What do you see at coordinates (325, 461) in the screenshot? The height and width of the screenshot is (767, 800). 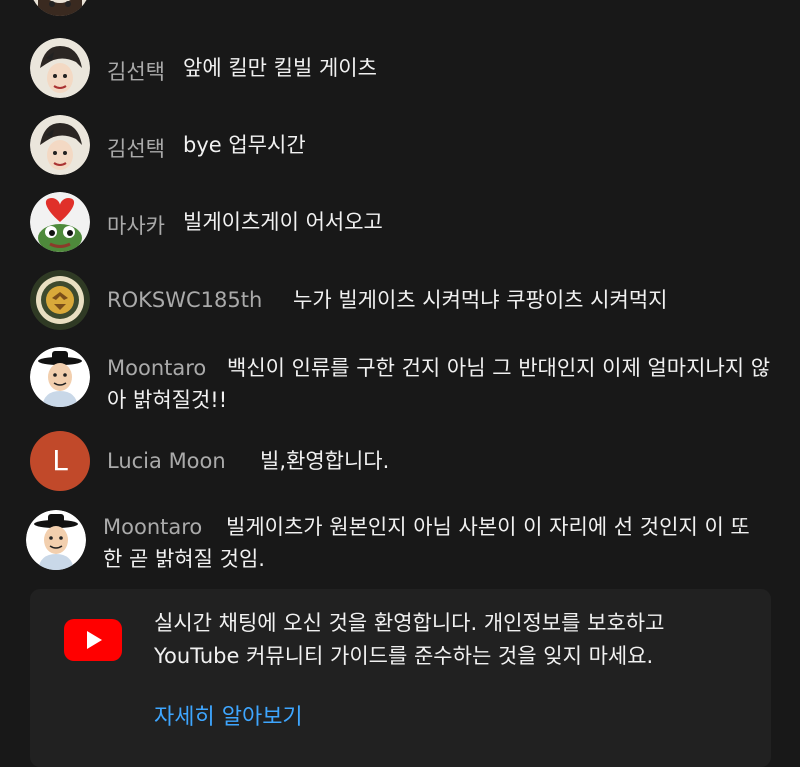 I see `message-text: 빌,환영합니다.` at bounding box center [325, 461].